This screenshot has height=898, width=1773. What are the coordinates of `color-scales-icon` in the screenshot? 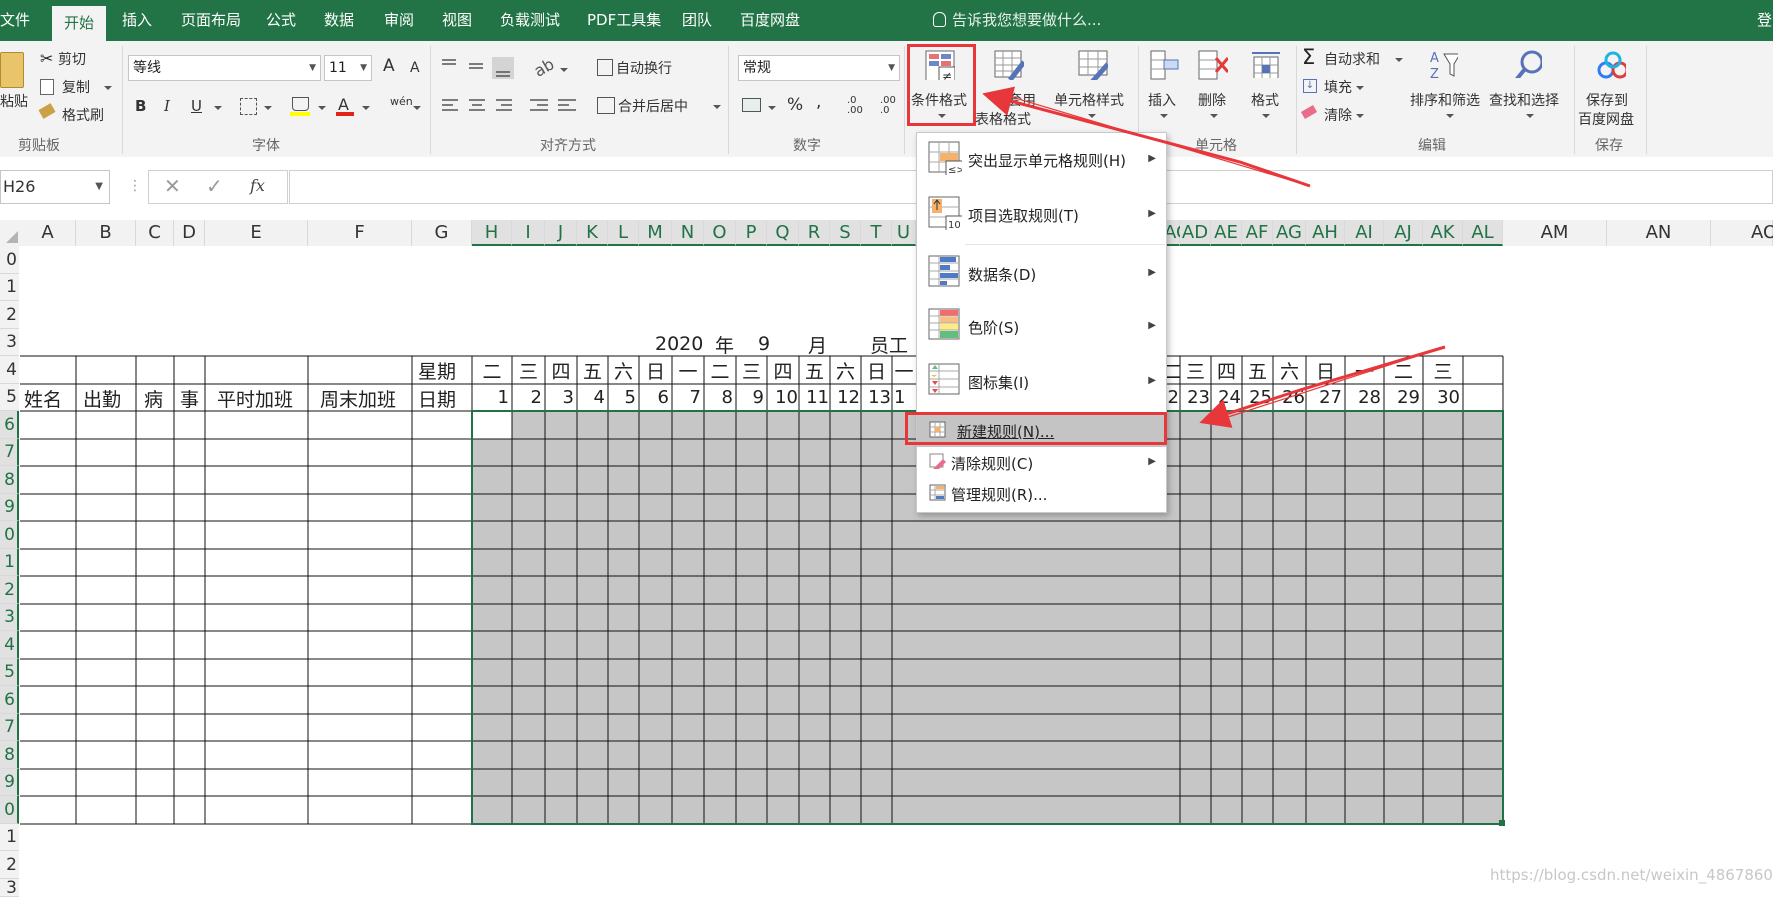 It's located at (944, 324).